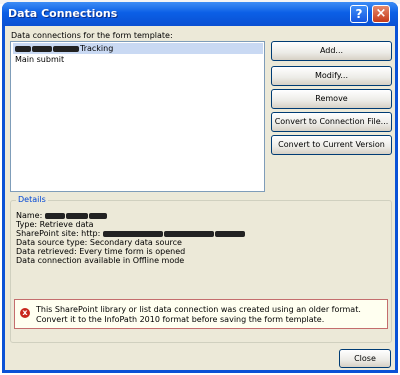  What do you see at coordinates (200, 14) in the screenshot?
I see `title-bar: Data Connections ? ×` at bounding box center [200, 14].